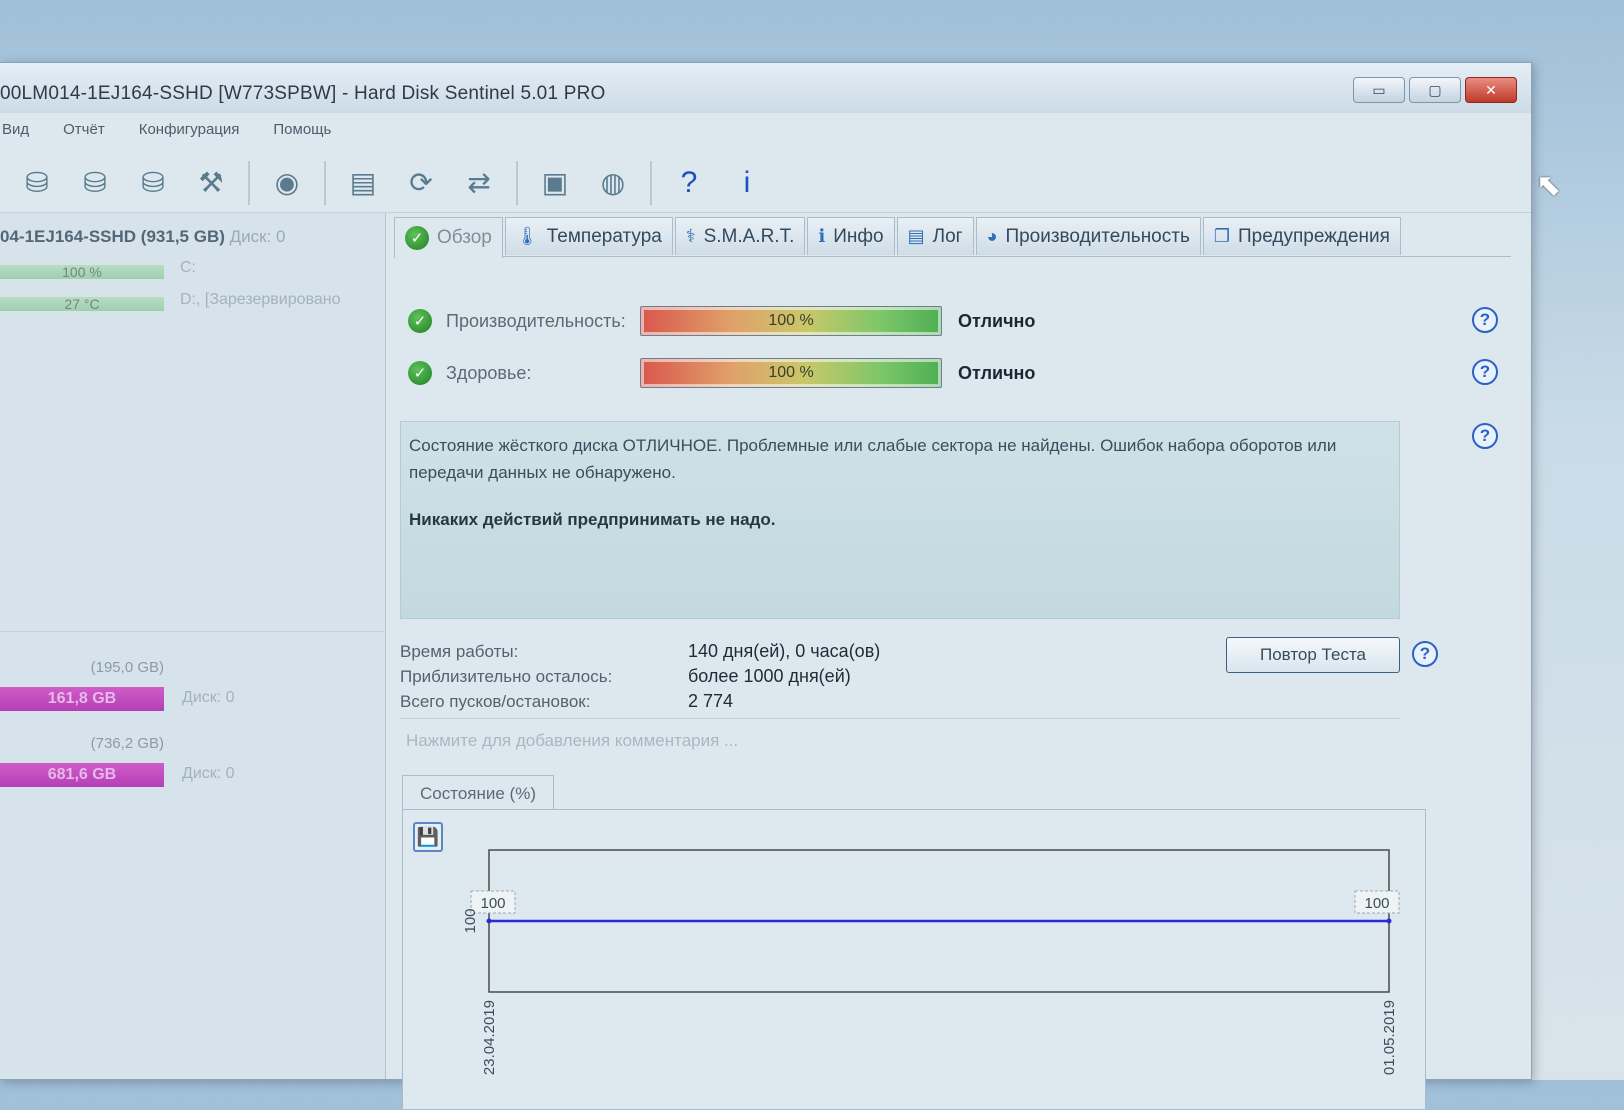 This screenshot has width=1624, height=1110. I want to click on health-status: Отлично, so click(997, 372).